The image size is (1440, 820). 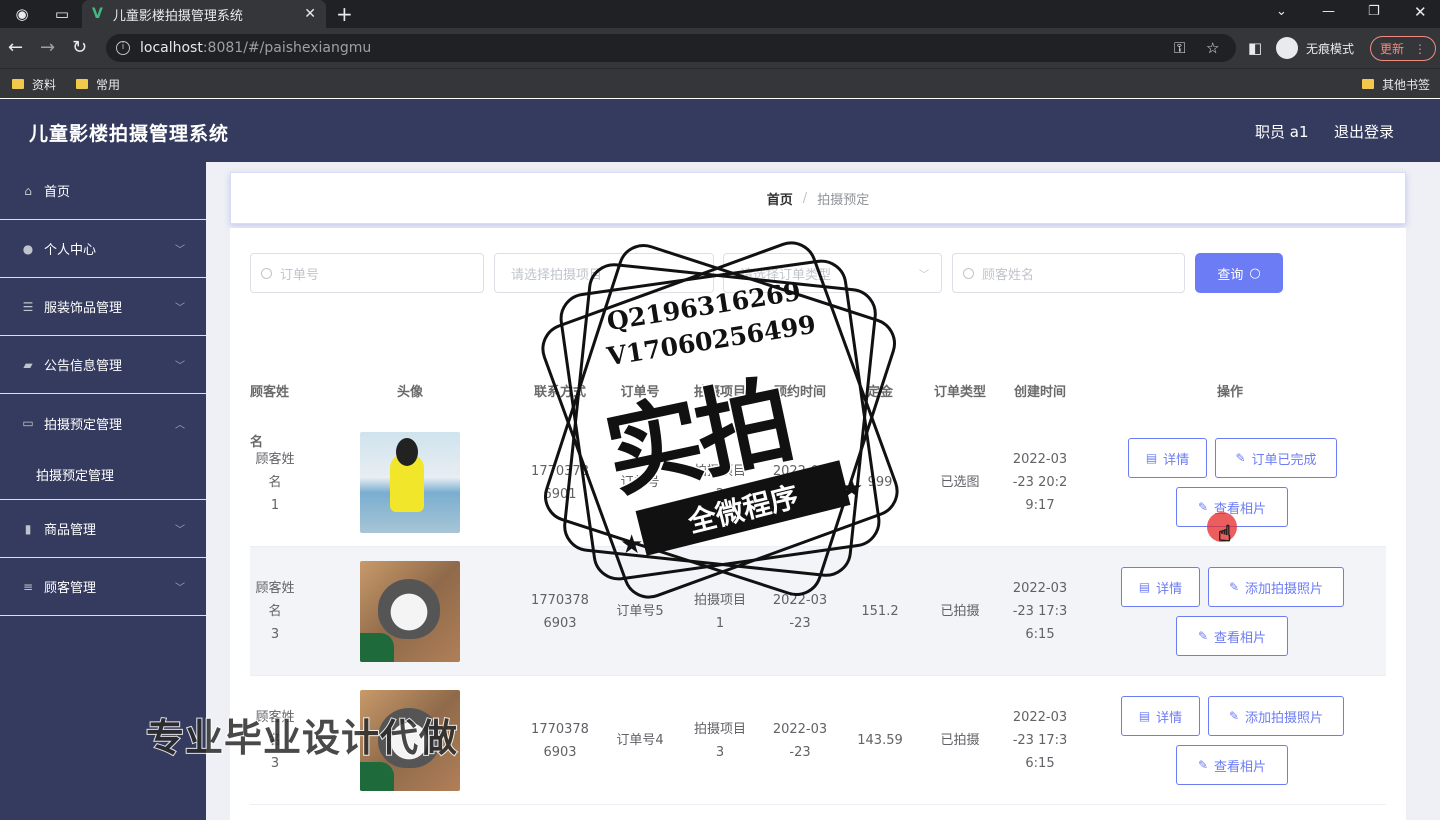 What do you see at coordinates (62, 14) in the screenshot?
I see `tab-search-icon: ▭` at bounding box center [62, 14].